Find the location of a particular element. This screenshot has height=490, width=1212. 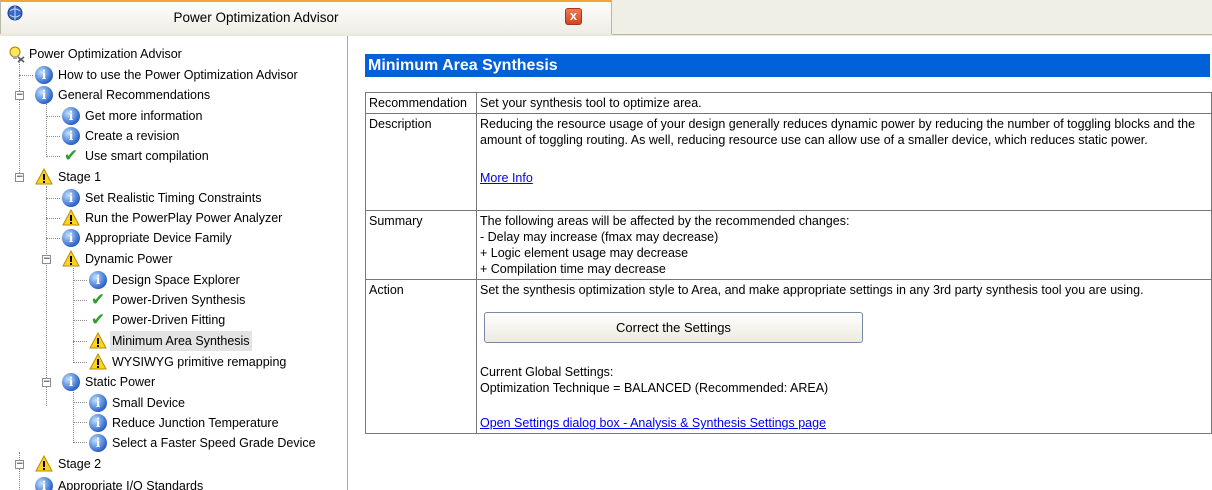

tree-item-label: Stage 2 is located at coordinates (80, 464).